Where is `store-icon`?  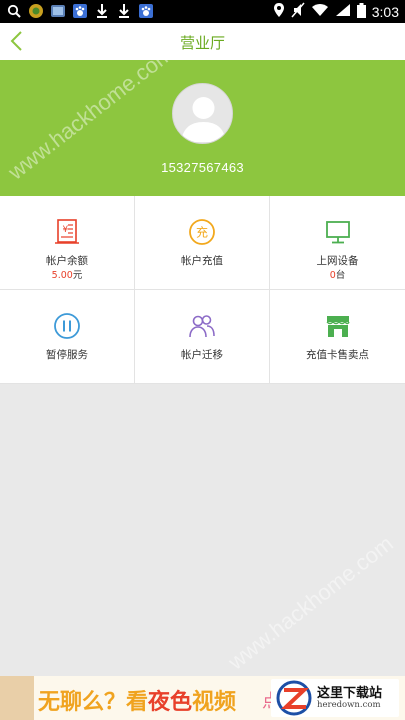
store-icon is located at coordinates (338, 326).